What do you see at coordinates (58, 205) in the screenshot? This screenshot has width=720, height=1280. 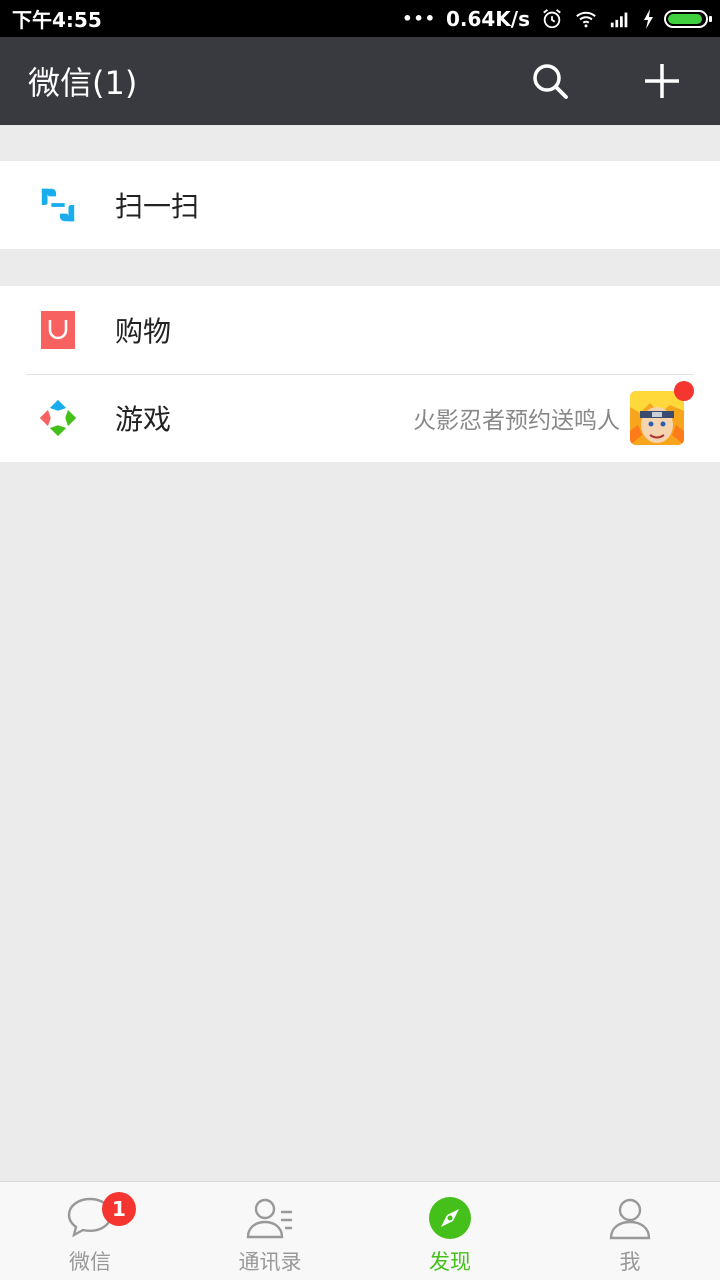 I see `scan-icon` at bounding box center [58, 205].